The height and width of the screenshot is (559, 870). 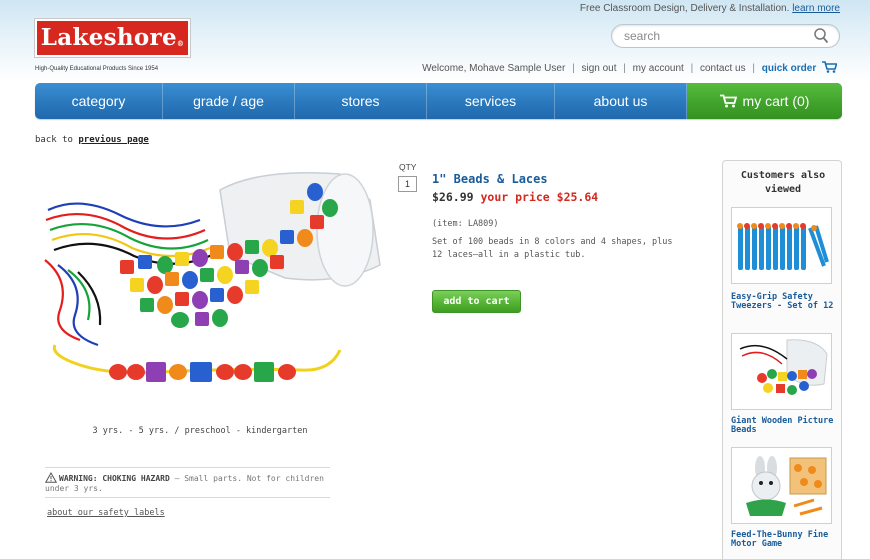 What do you see at coordinates (108, 37) in the screenshot?
I see `logo-text: Lakeshore` at bounding box center [108, 37].